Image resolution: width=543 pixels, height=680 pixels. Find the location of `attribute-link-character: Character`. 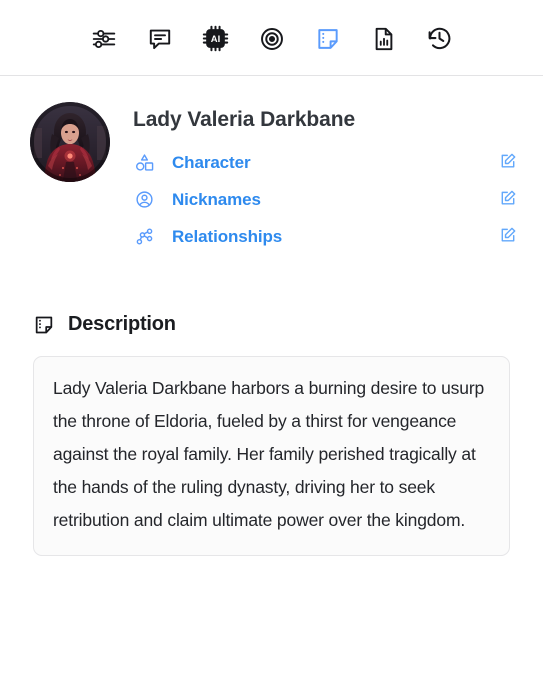

attribute-link-character: Character is located at coordinates (326, 163).